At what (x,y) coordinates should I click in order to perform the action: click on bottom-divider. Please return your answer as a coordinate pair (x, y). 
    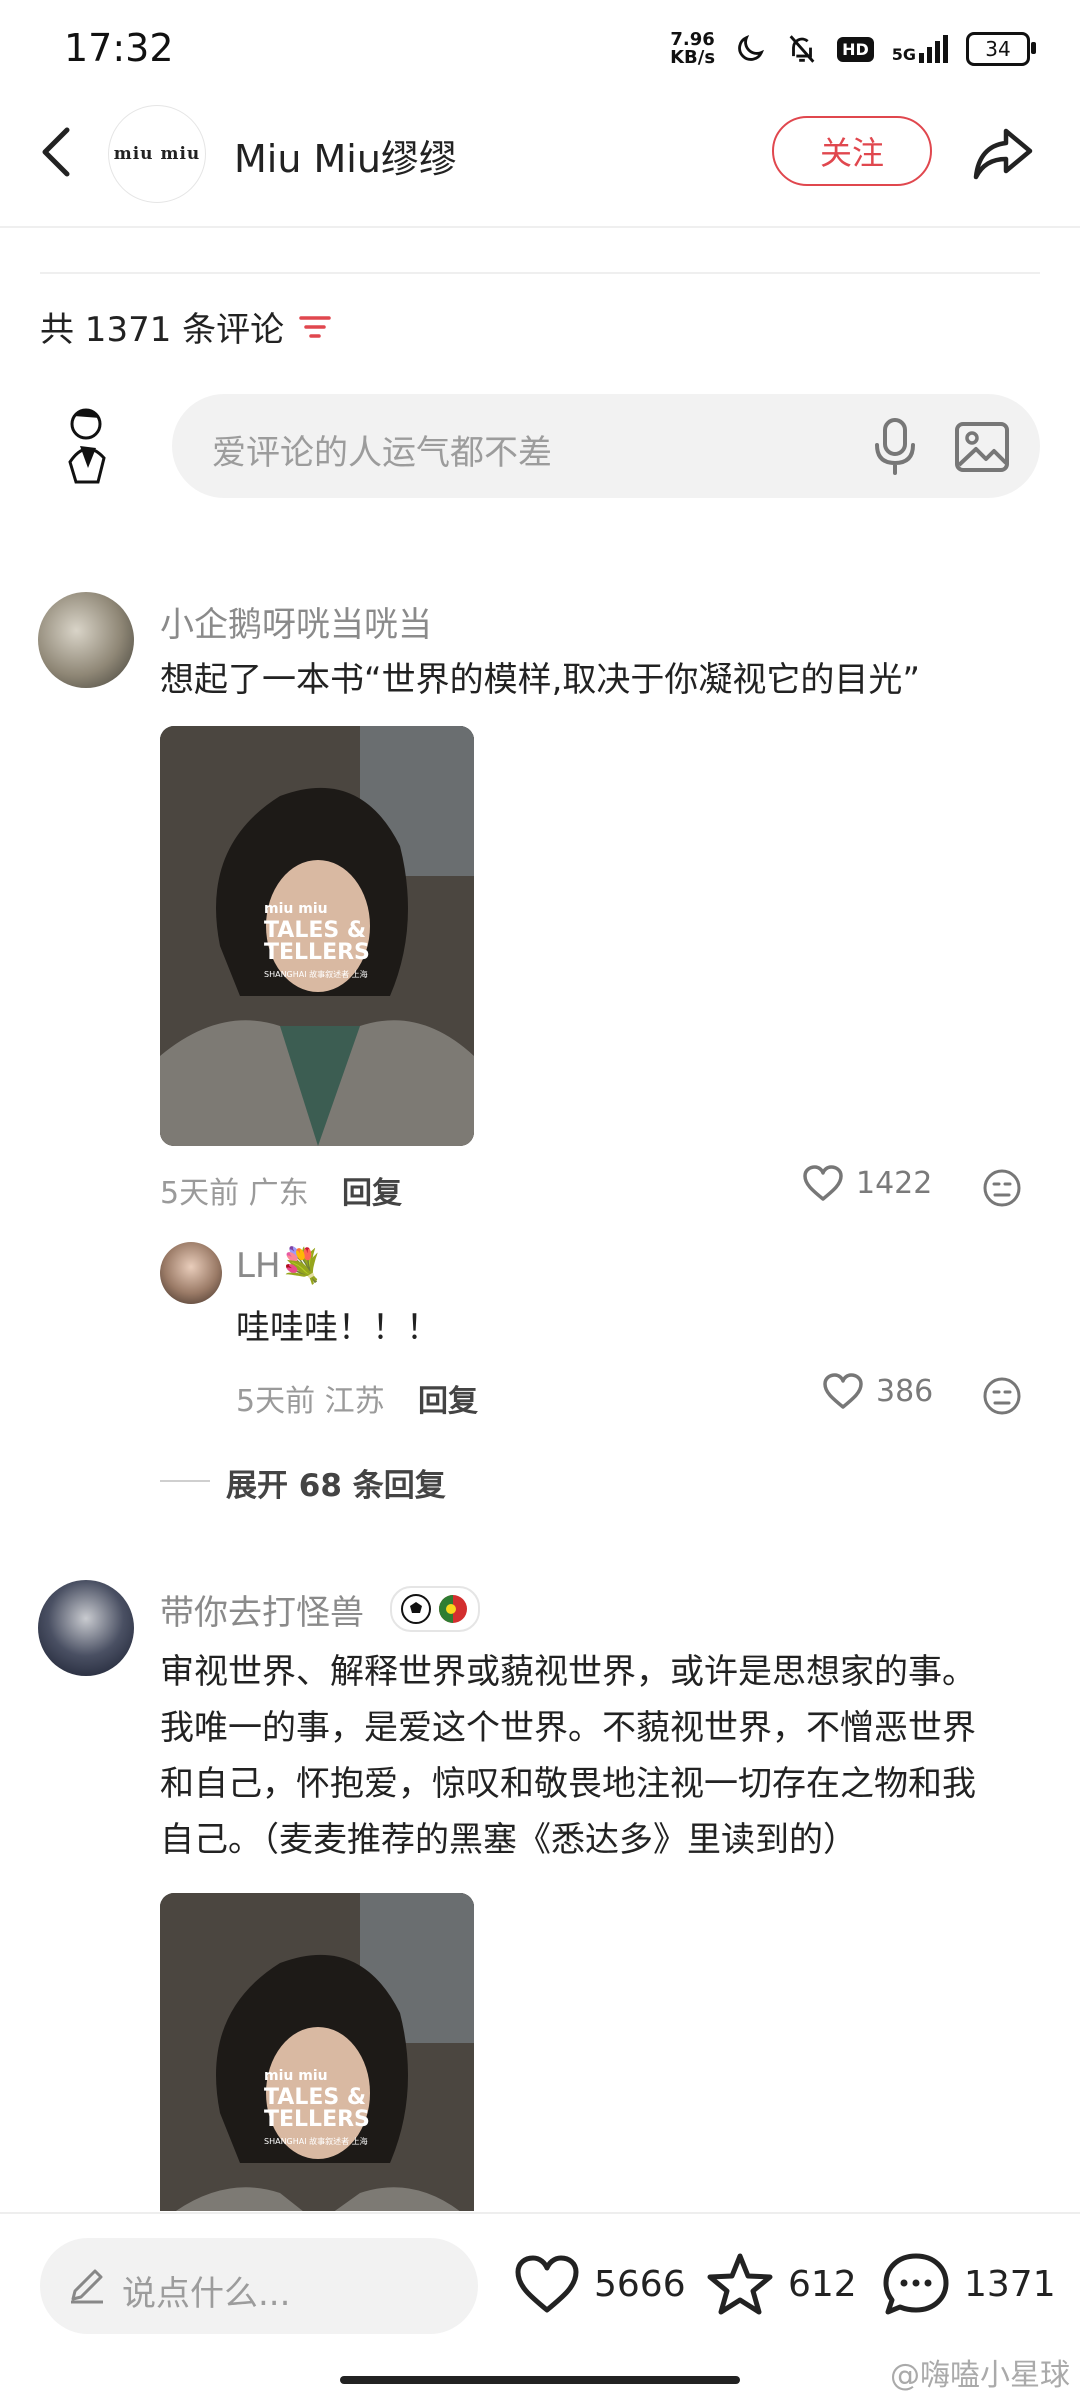
    Looking at the image, I should click on (540, 2213).